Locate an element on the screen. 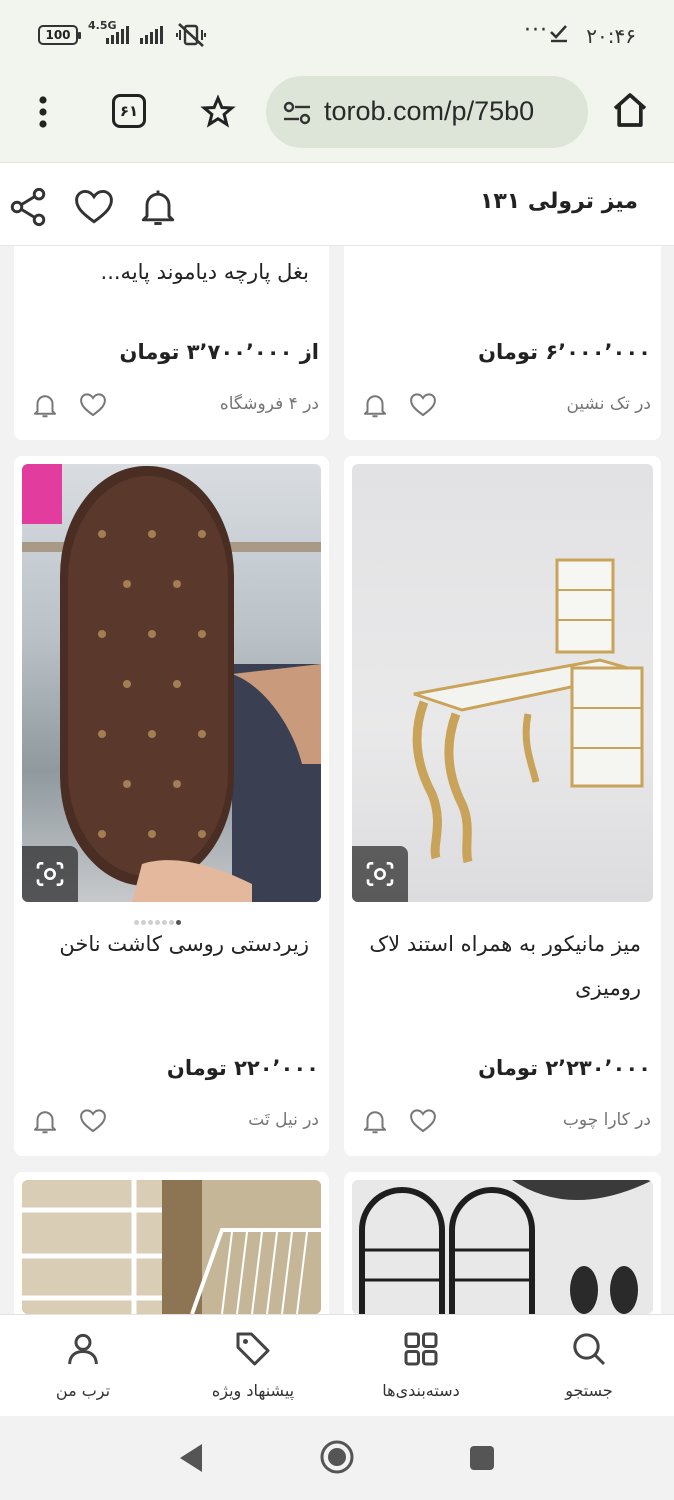  status-bar: 100 4.5G ··· ۲۰:۴۶ is located at coordinates (337, 36).